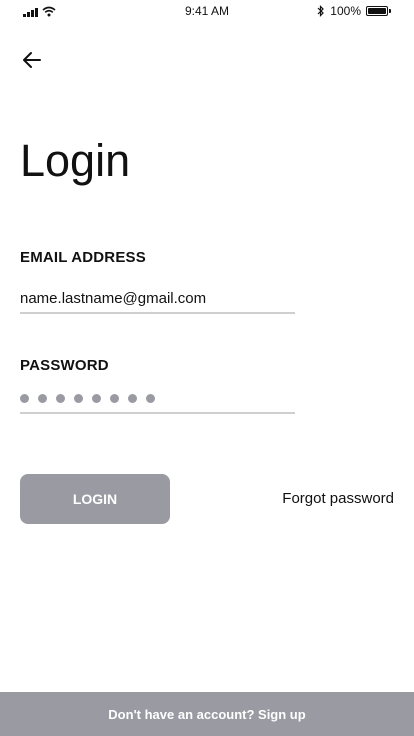 Image resolution: width=414 pixels, height=736 pixels. I want to click on email-field, so click(157, 299).